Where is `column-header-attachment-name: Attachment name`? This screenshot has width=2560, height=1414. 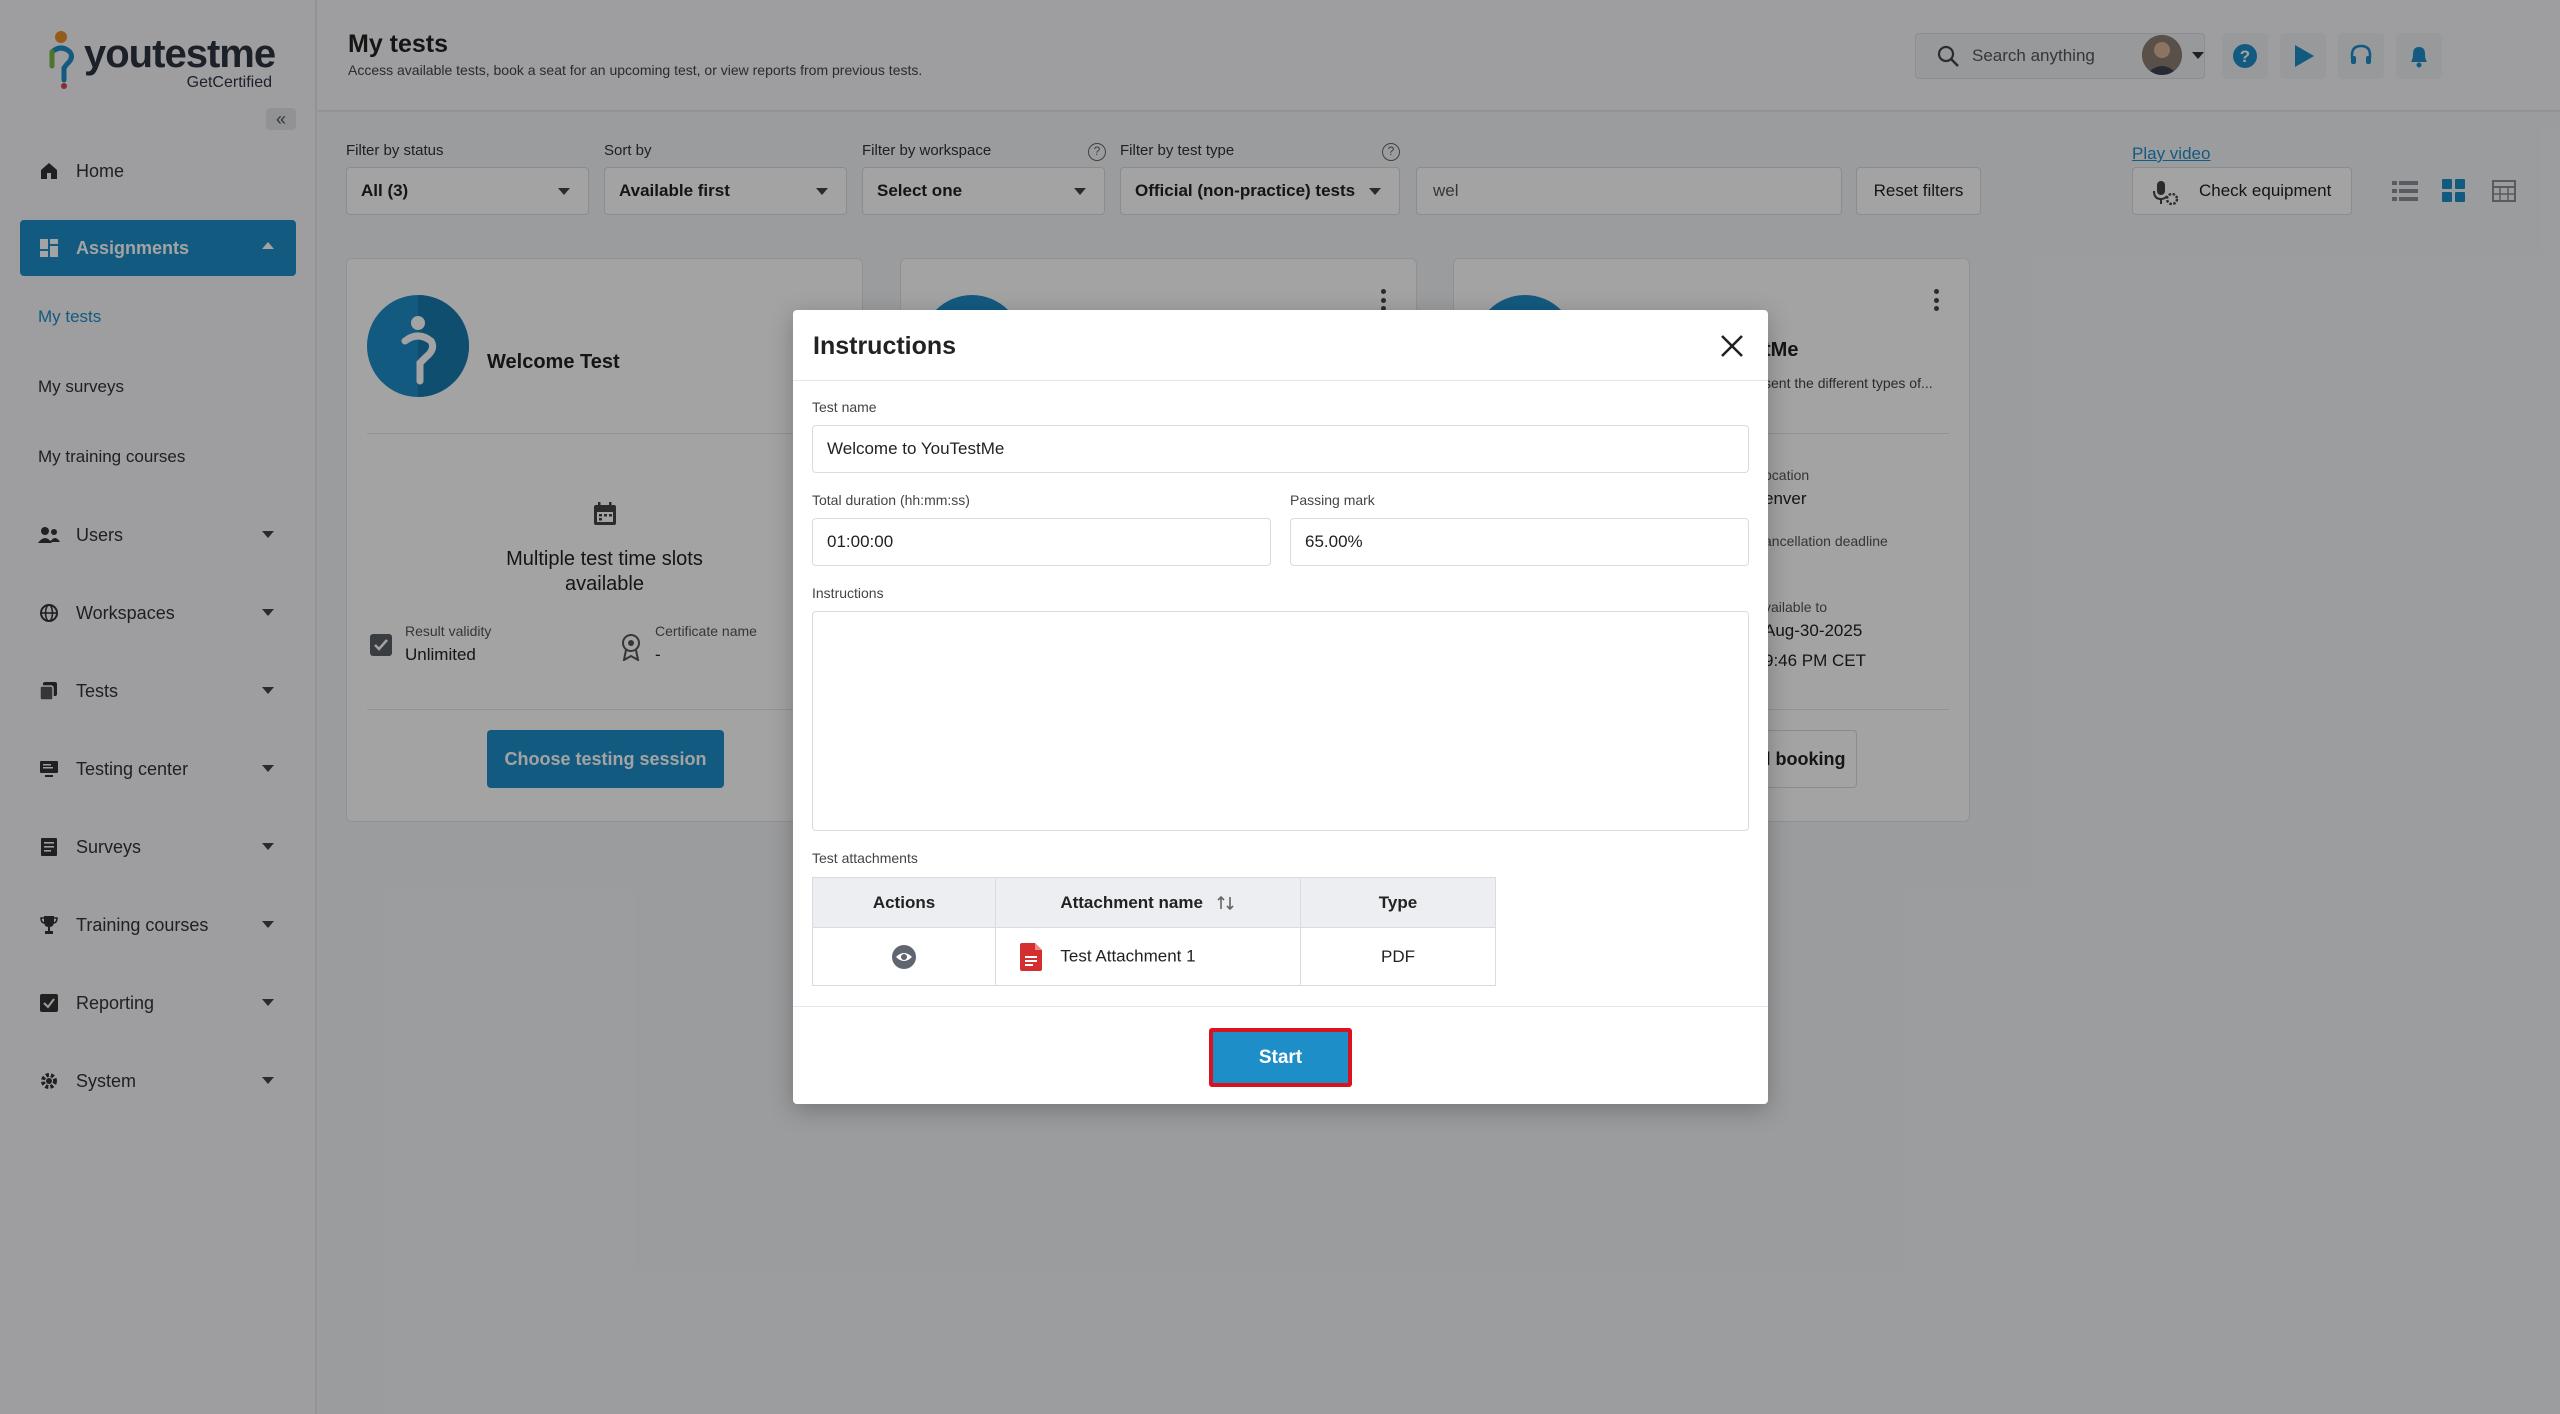 column-header-attachment-name: Attachment name is located at coordinates (1148, 902).